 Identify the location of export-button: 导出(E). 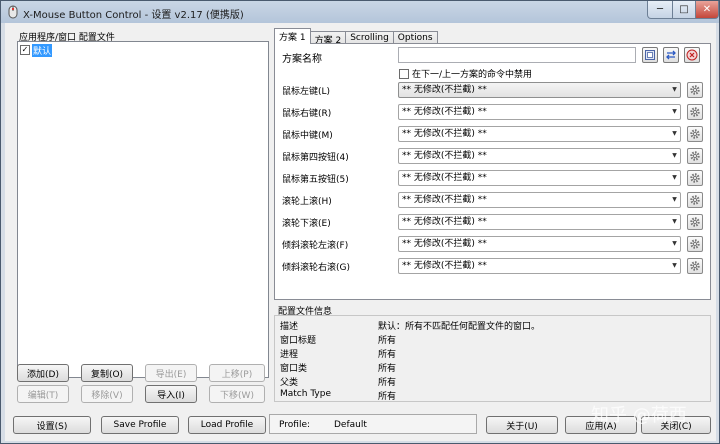
(171, 373).